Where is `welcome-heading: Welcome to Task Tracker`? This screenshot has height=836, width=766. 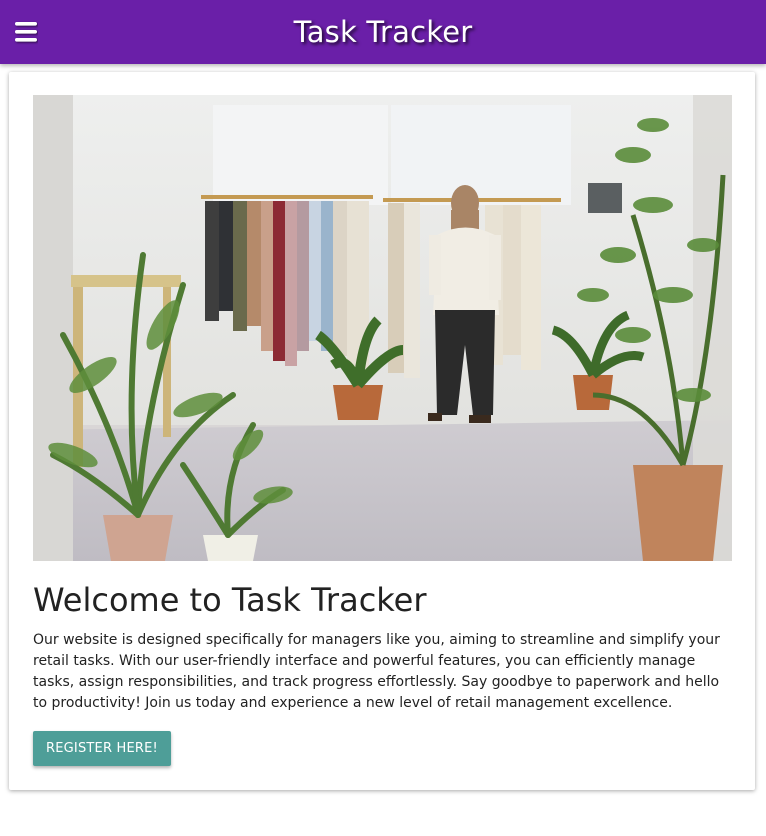 welcome-heading: Welcome to Task Tracker is located at coordinates (230, 600).